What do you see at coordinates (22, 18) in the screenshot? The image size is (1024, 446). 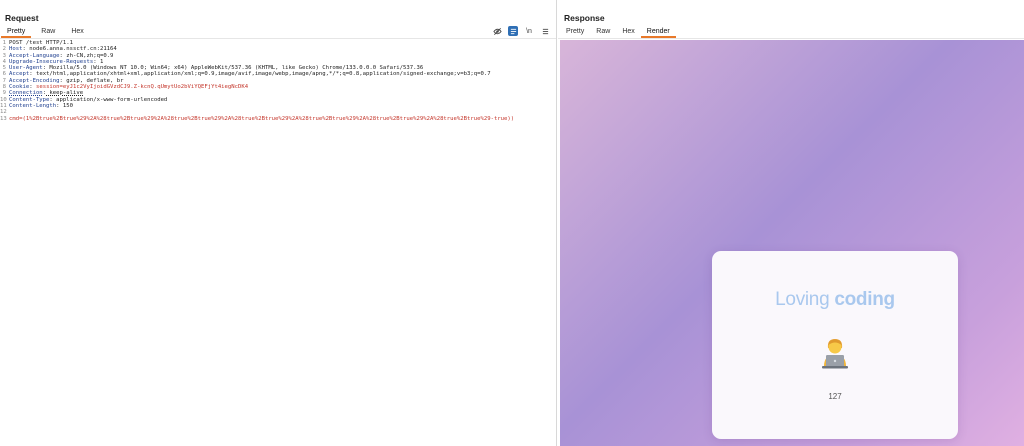 I see `request-title: Request` at bounding box center [22, 18].